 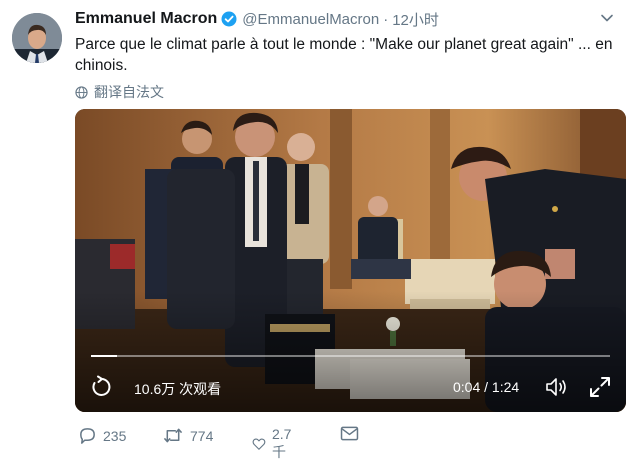 I want to click on video-progress-bar, so click(x=350, y=356).